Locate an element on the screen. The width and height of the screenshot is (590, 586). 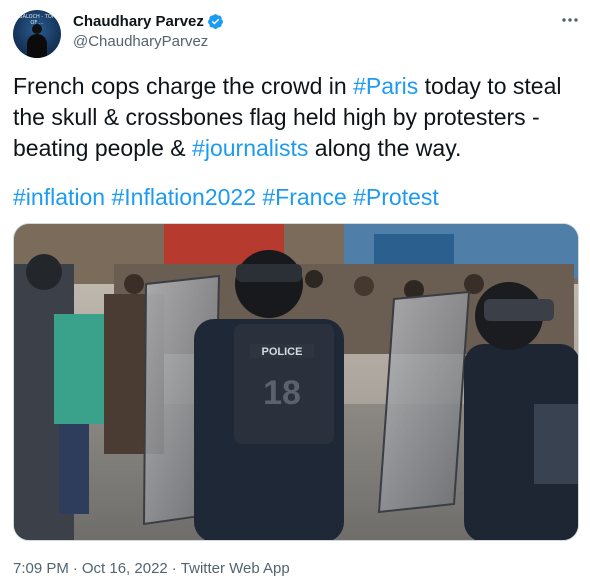
tweet-date: Oct 16, 2022 is located at coordinates (125, 568).